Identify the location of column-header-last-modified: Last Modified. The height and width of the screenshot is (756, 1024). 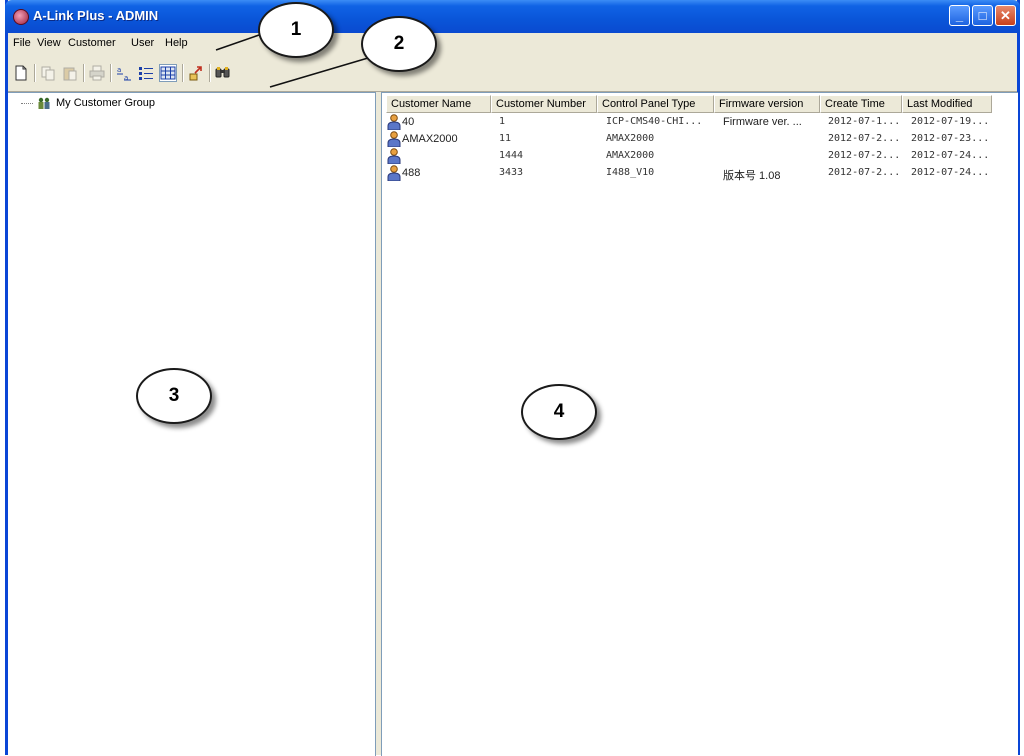
(947, 104).